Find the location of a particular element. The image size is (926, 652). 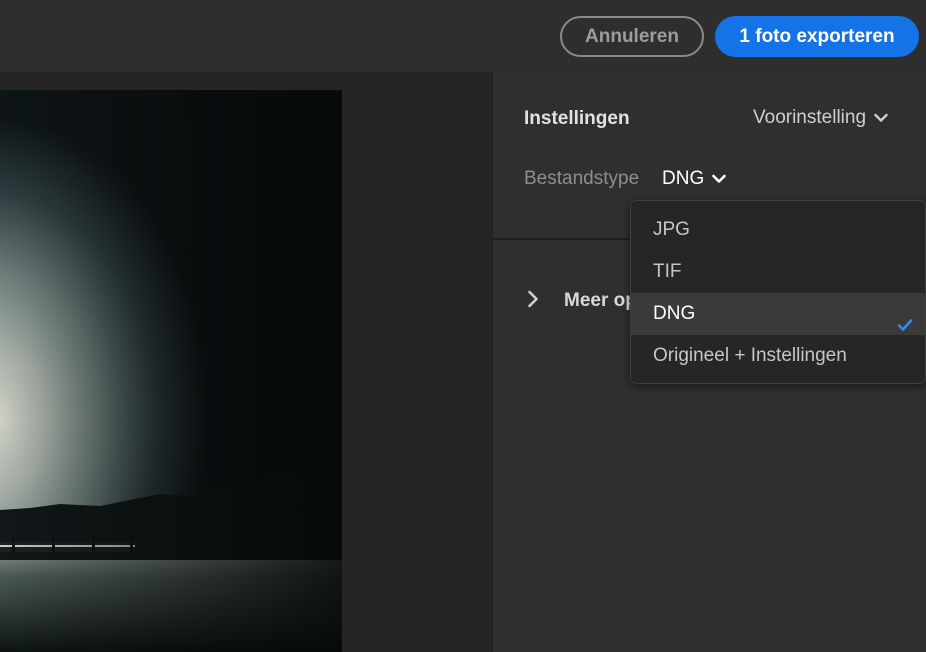

dropdown-option-original-settings: Origineel + Instellingen is located at coordinates (778, 356).